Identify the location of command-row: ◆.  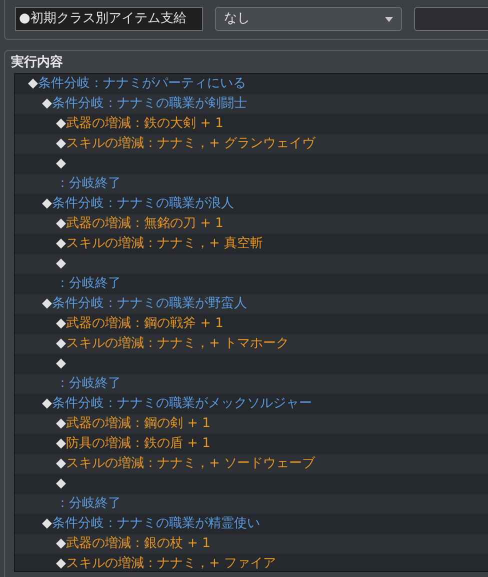
(251, 264).